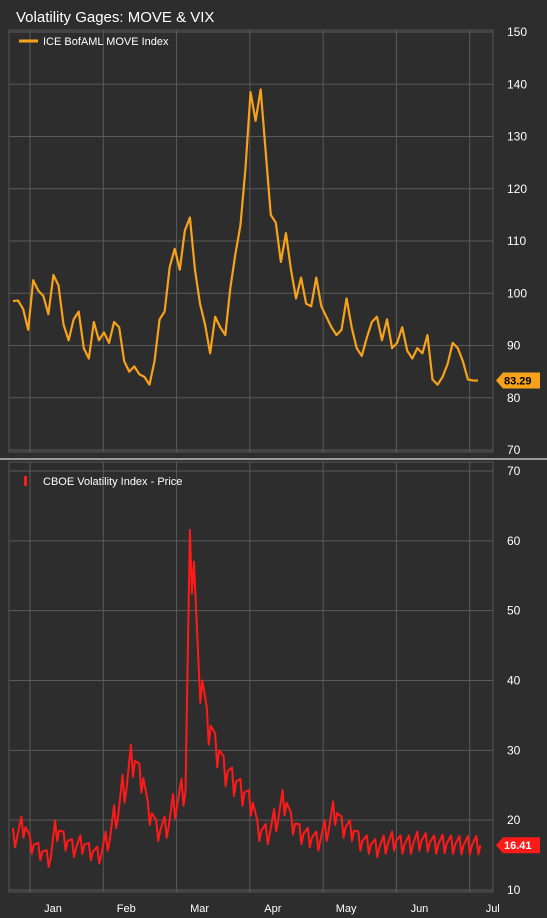 The height and width of the screenshot is (918, 547). I want to click on move-y-tick-label: 110, so click(516, 241).